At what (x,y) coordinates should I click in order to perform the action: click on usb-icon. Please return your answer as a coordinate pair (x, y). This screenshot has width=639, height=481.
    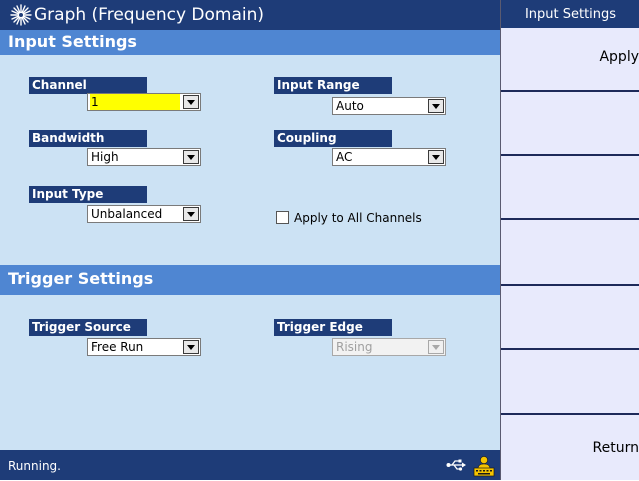
    Looking at the image, I should click on (456, 465).